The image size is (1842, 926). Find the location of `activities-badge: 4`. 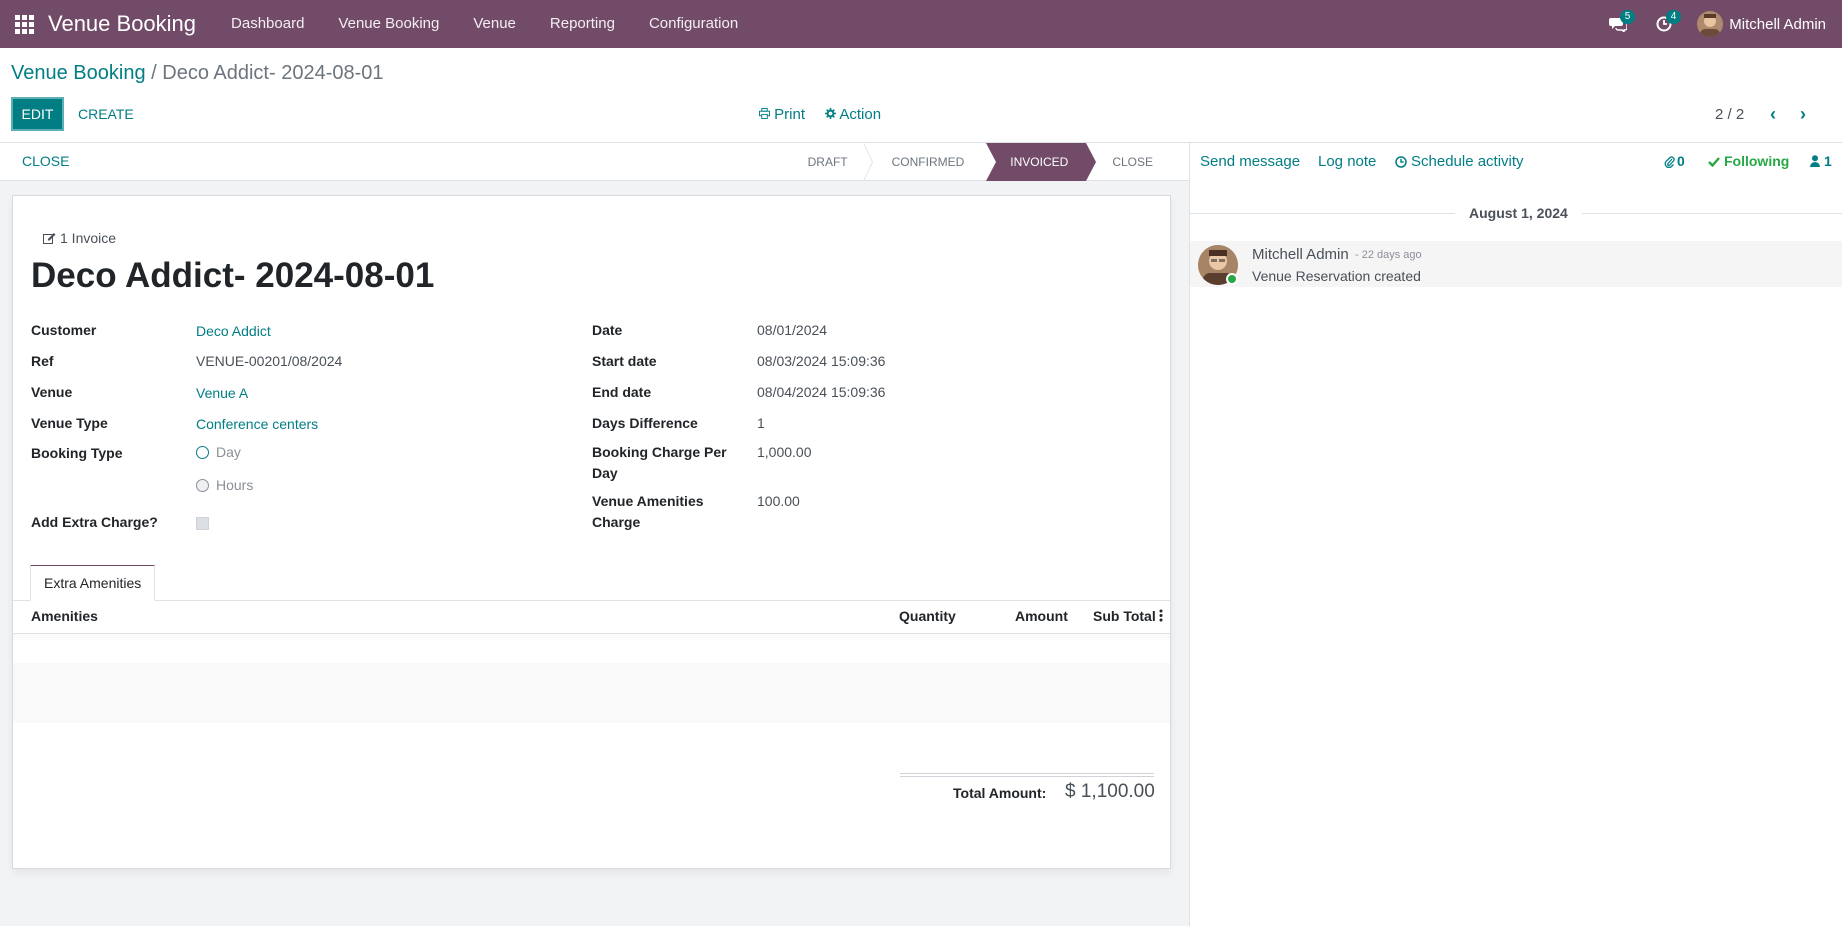

activities-badge: 4 is located at coordinates (1673, 17).